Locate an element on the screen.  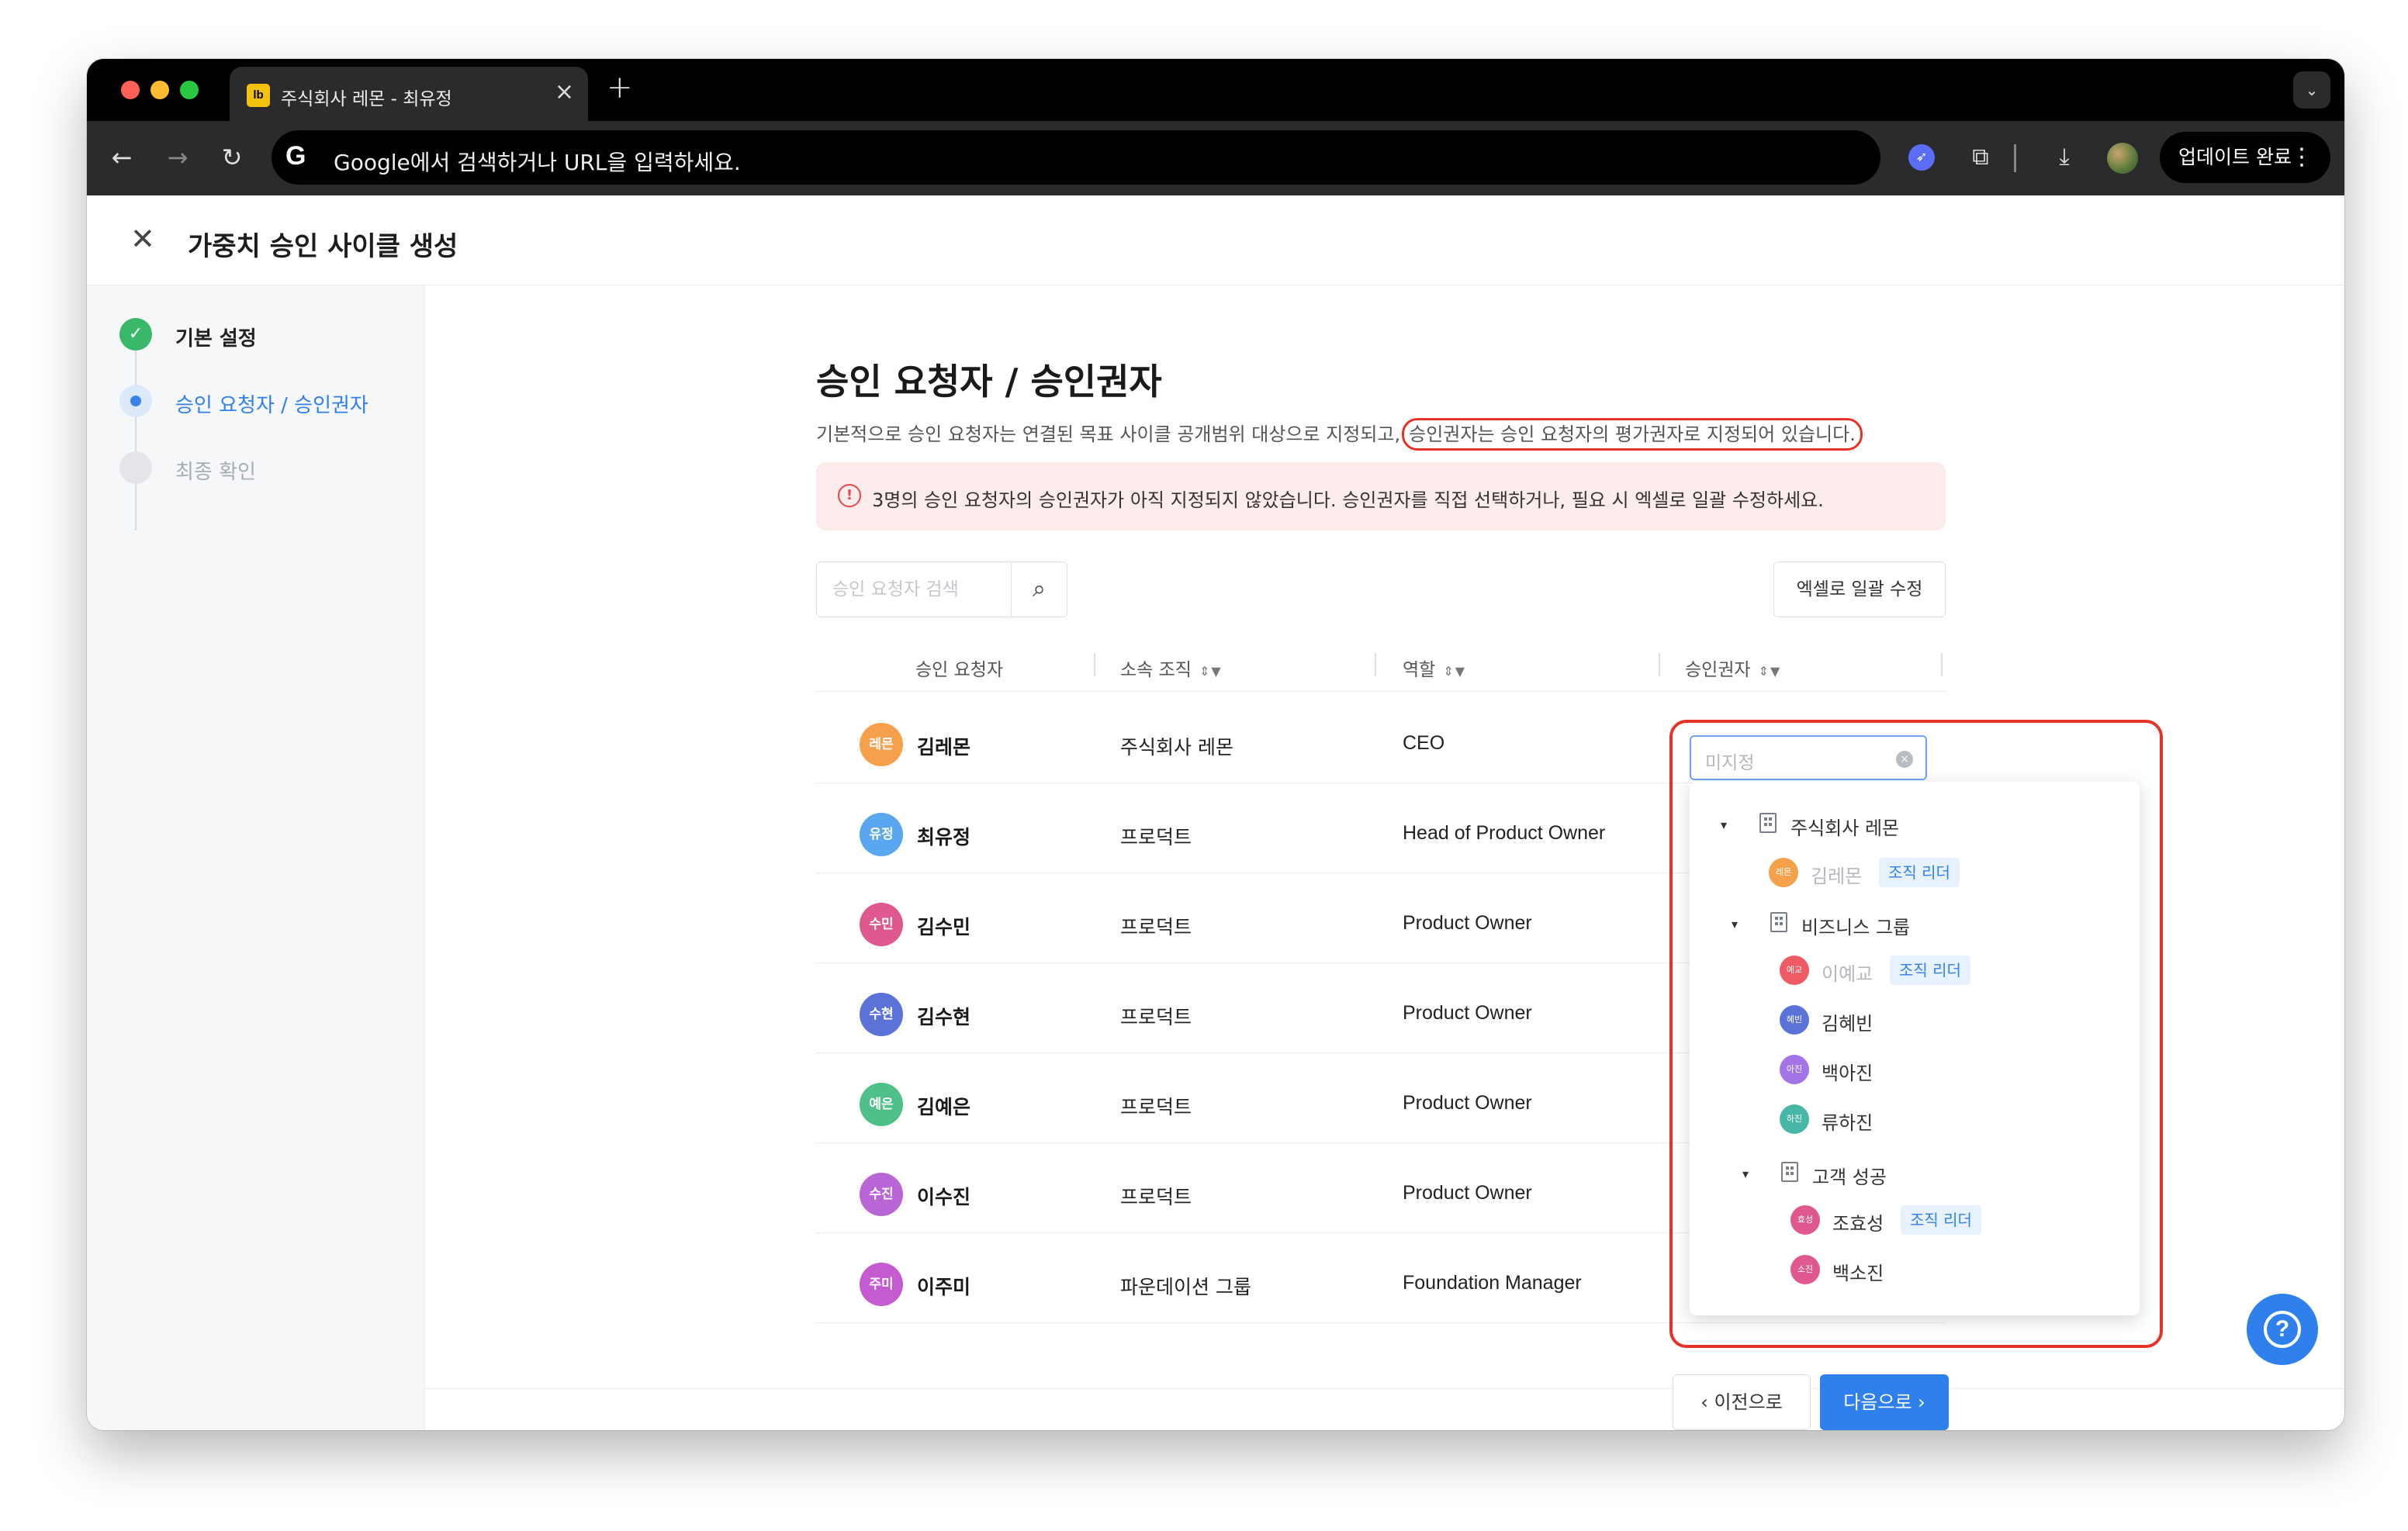
avatar: 유정 is located at coordinates (881, 834).